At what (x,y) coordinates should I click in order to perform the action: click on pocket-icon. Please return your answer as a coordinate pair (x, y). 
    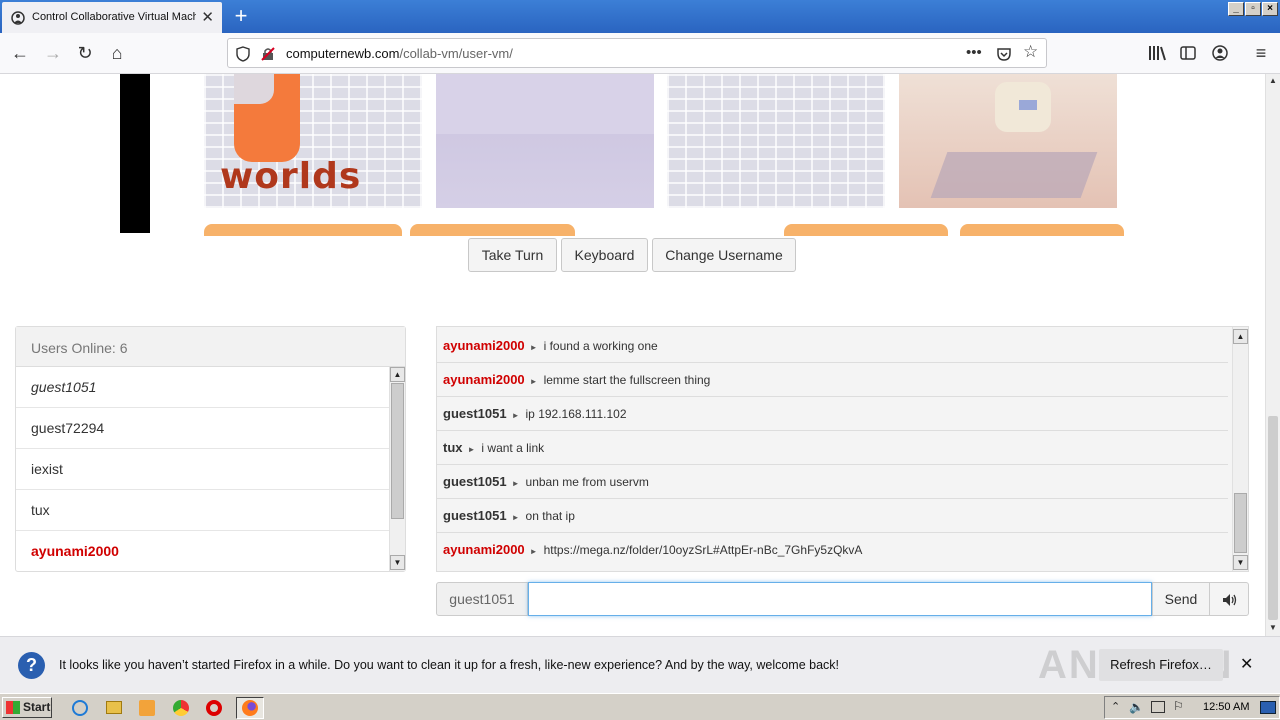
    Looking at the image, I should click on (1004, 54).